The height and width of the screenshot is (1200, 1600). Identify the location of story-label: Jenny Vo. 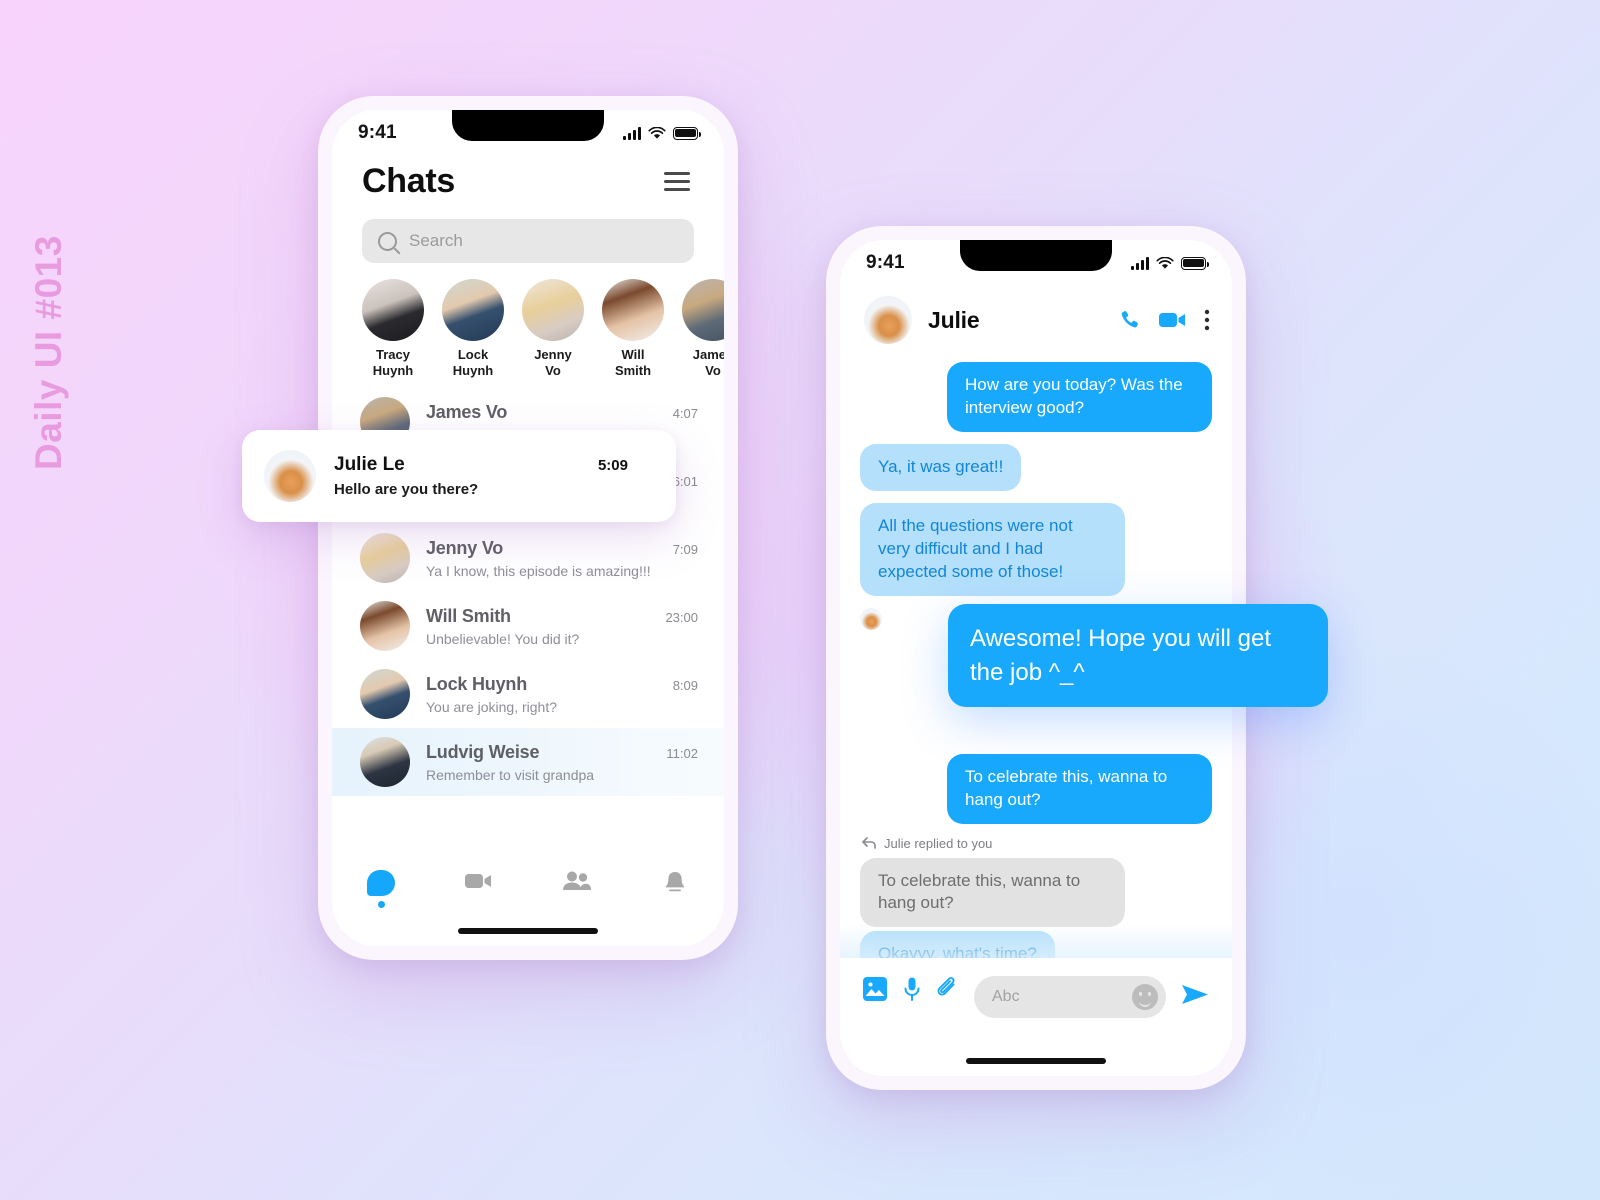
(553, 362).